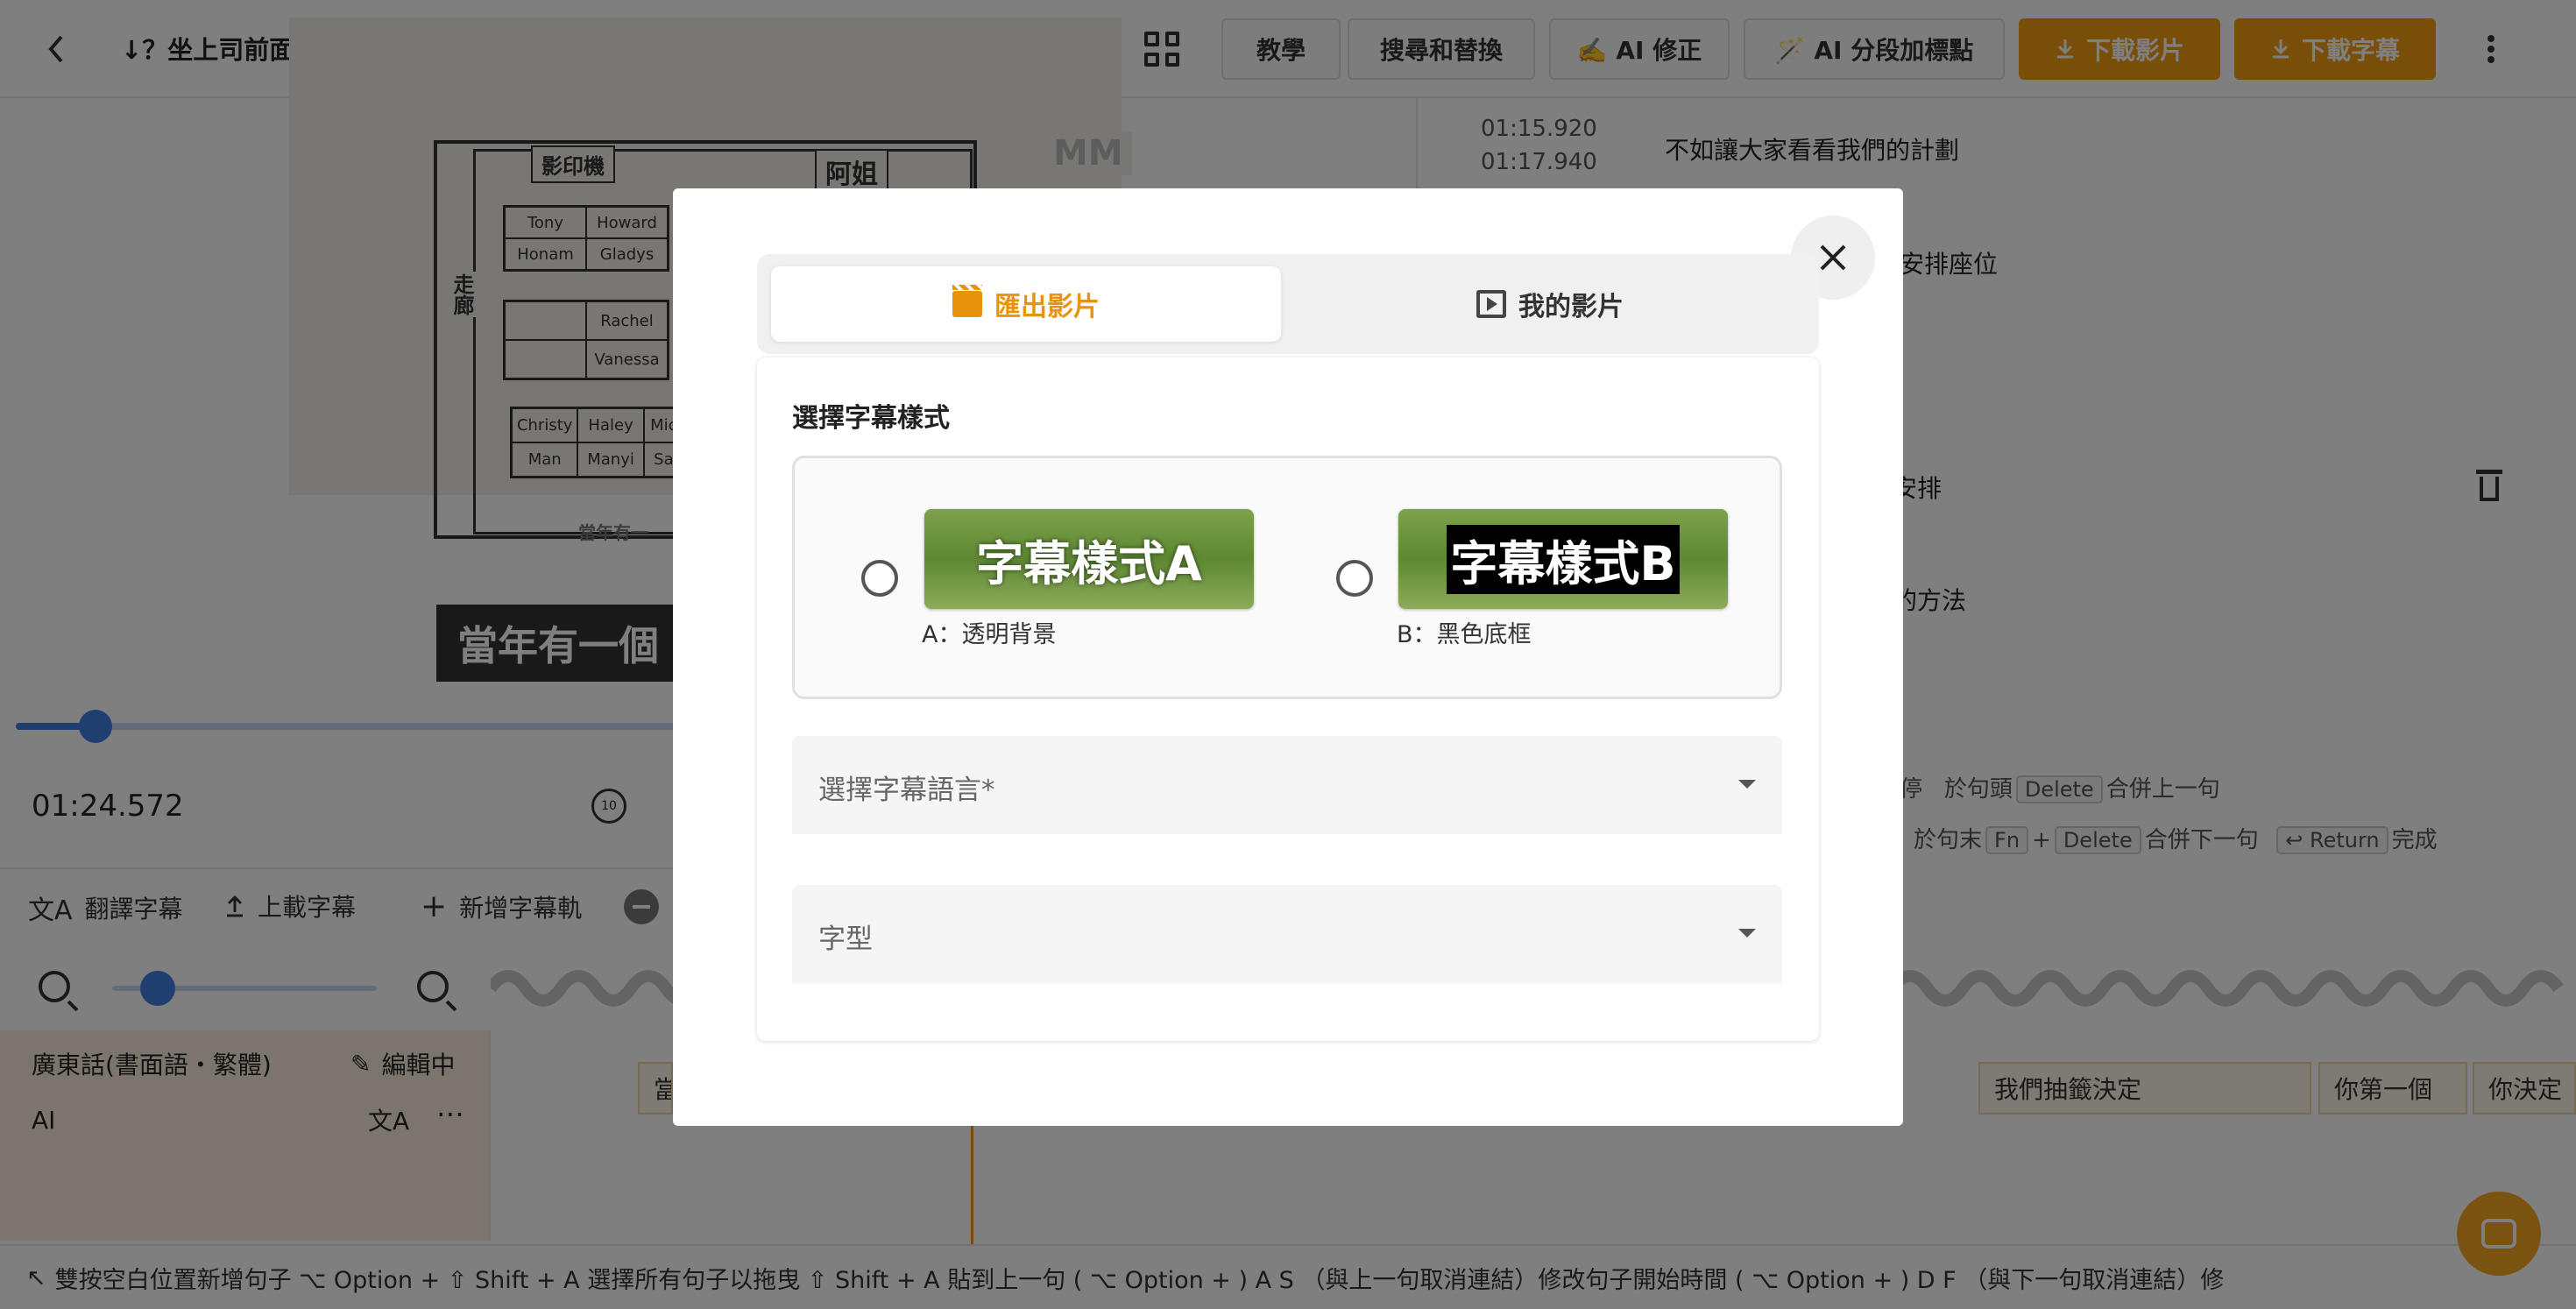 The height and width of the screenshot is (1309, 2576). I want to click on style-a-radio, so click(879, 578).